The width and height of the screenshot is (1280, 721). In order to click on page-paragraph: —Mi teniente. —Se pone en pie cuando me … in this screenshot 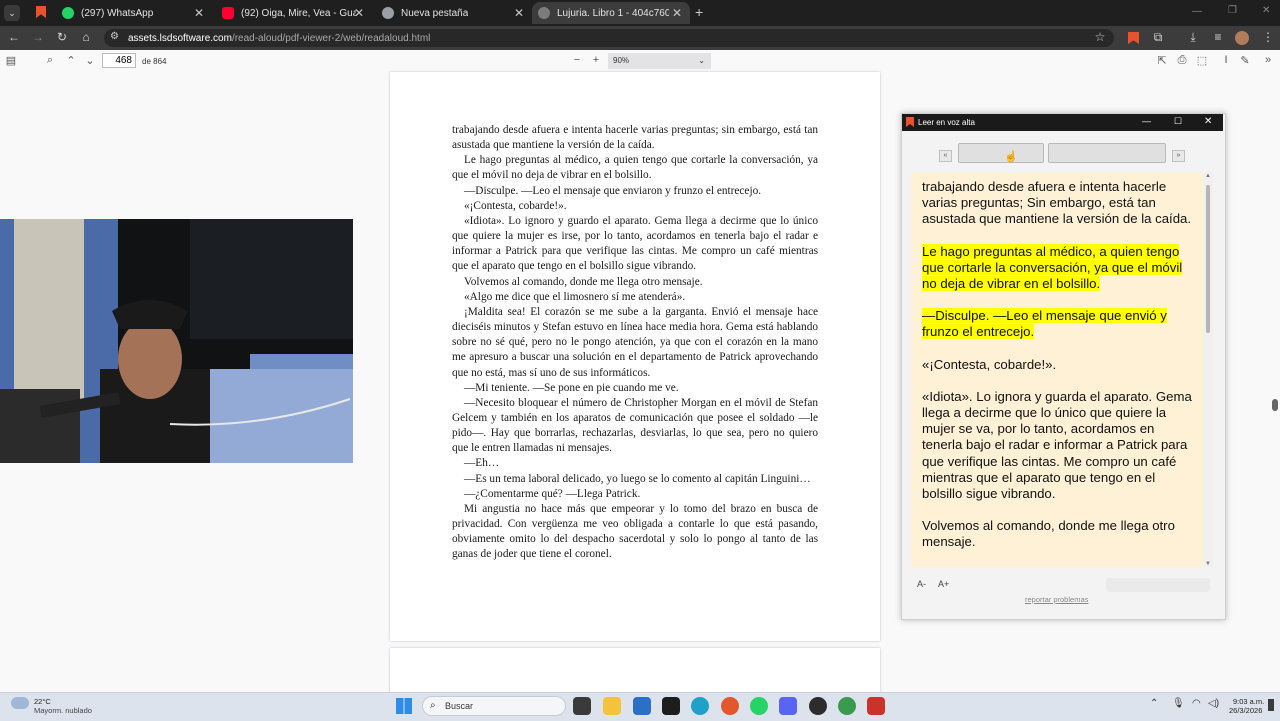, I will do `click(571, 387)`.